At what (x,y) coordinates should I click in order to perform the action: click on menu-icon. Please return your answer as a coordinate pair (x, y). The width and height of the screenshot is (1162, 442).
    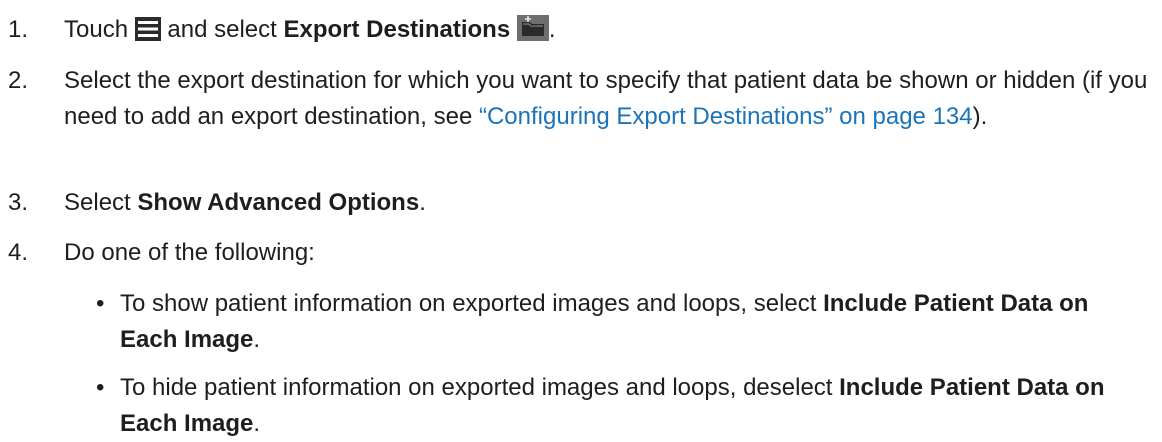
    Looking at the image, I should click on (147, 34).